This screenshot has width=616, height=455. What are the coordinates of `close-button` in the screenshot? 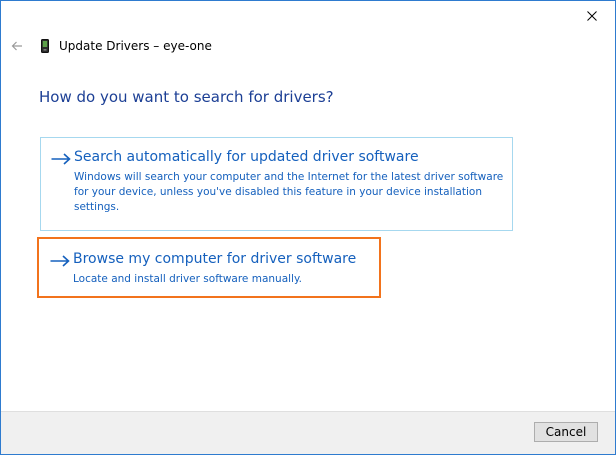 It's located at (592, 16).